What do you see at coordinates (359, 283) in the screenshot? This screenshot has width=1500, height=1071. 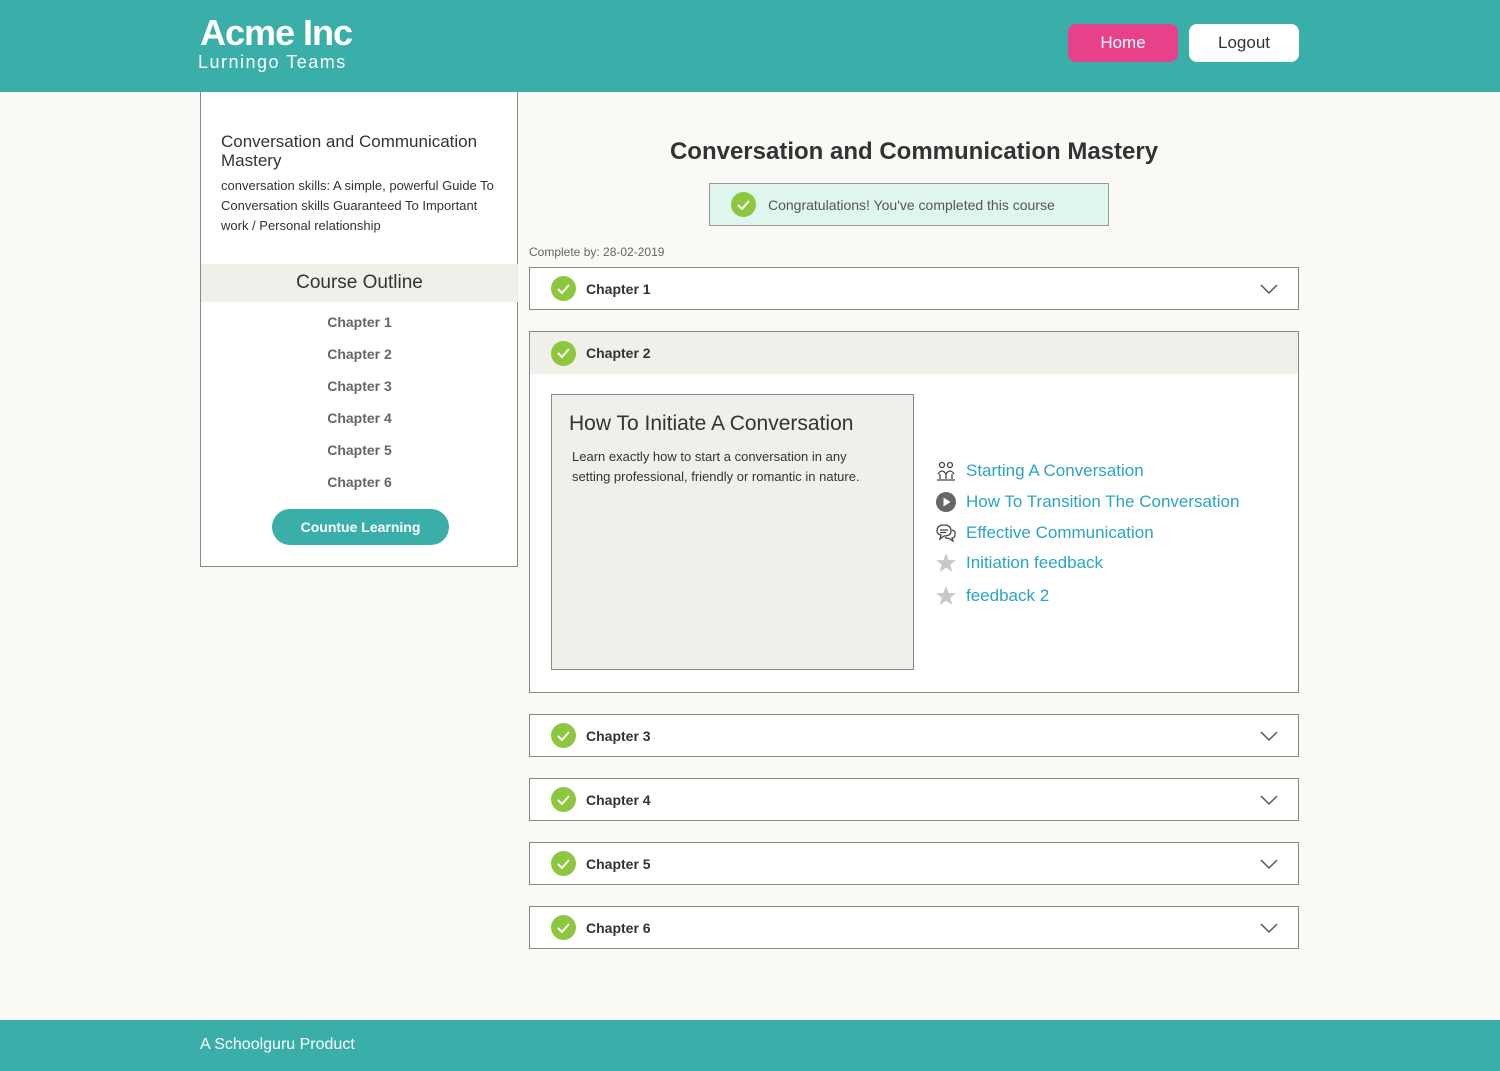 I see `course-outline-heading: Course Outline` at bounding box center [359, 283].